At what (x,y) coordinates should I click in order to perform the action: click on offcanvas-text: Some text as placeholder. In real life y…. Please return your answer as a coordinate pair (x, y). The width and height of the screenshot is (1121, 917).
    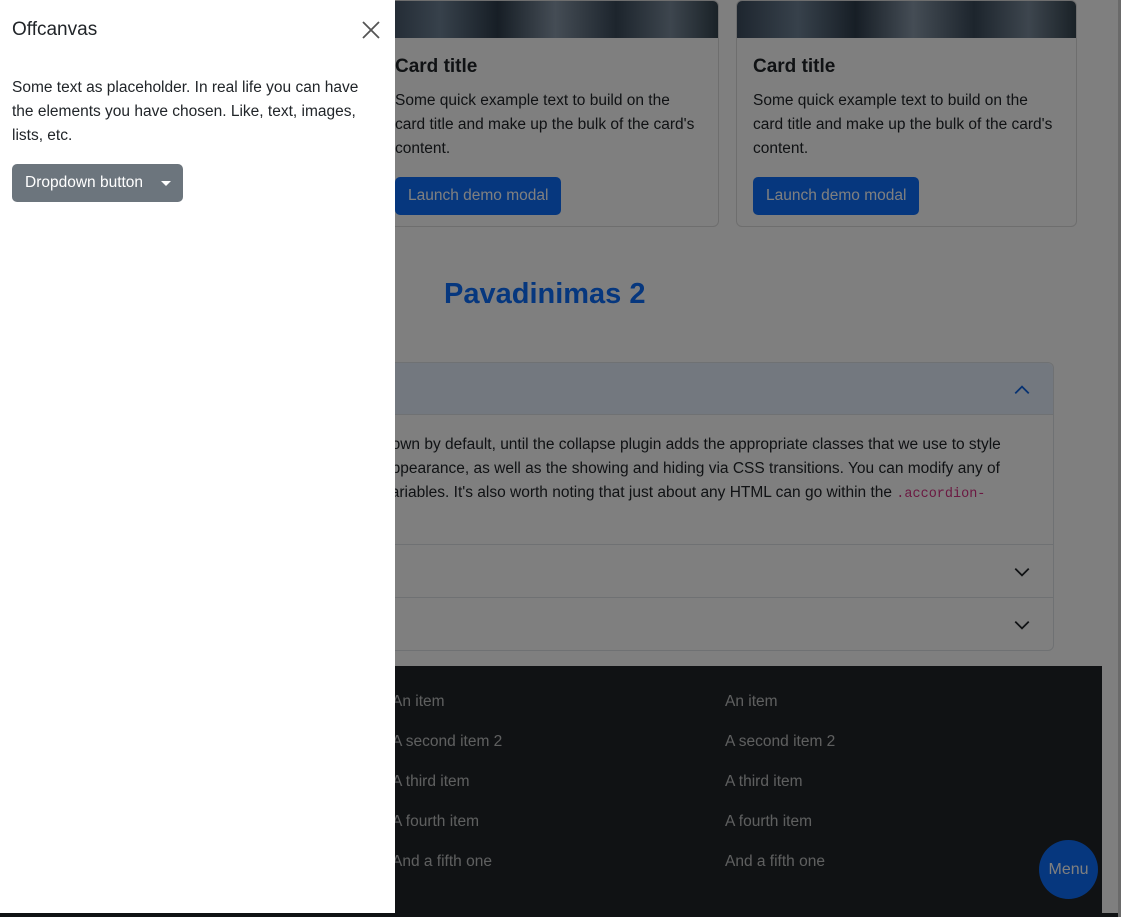
    Looking at the image, I should click on (185, 111).